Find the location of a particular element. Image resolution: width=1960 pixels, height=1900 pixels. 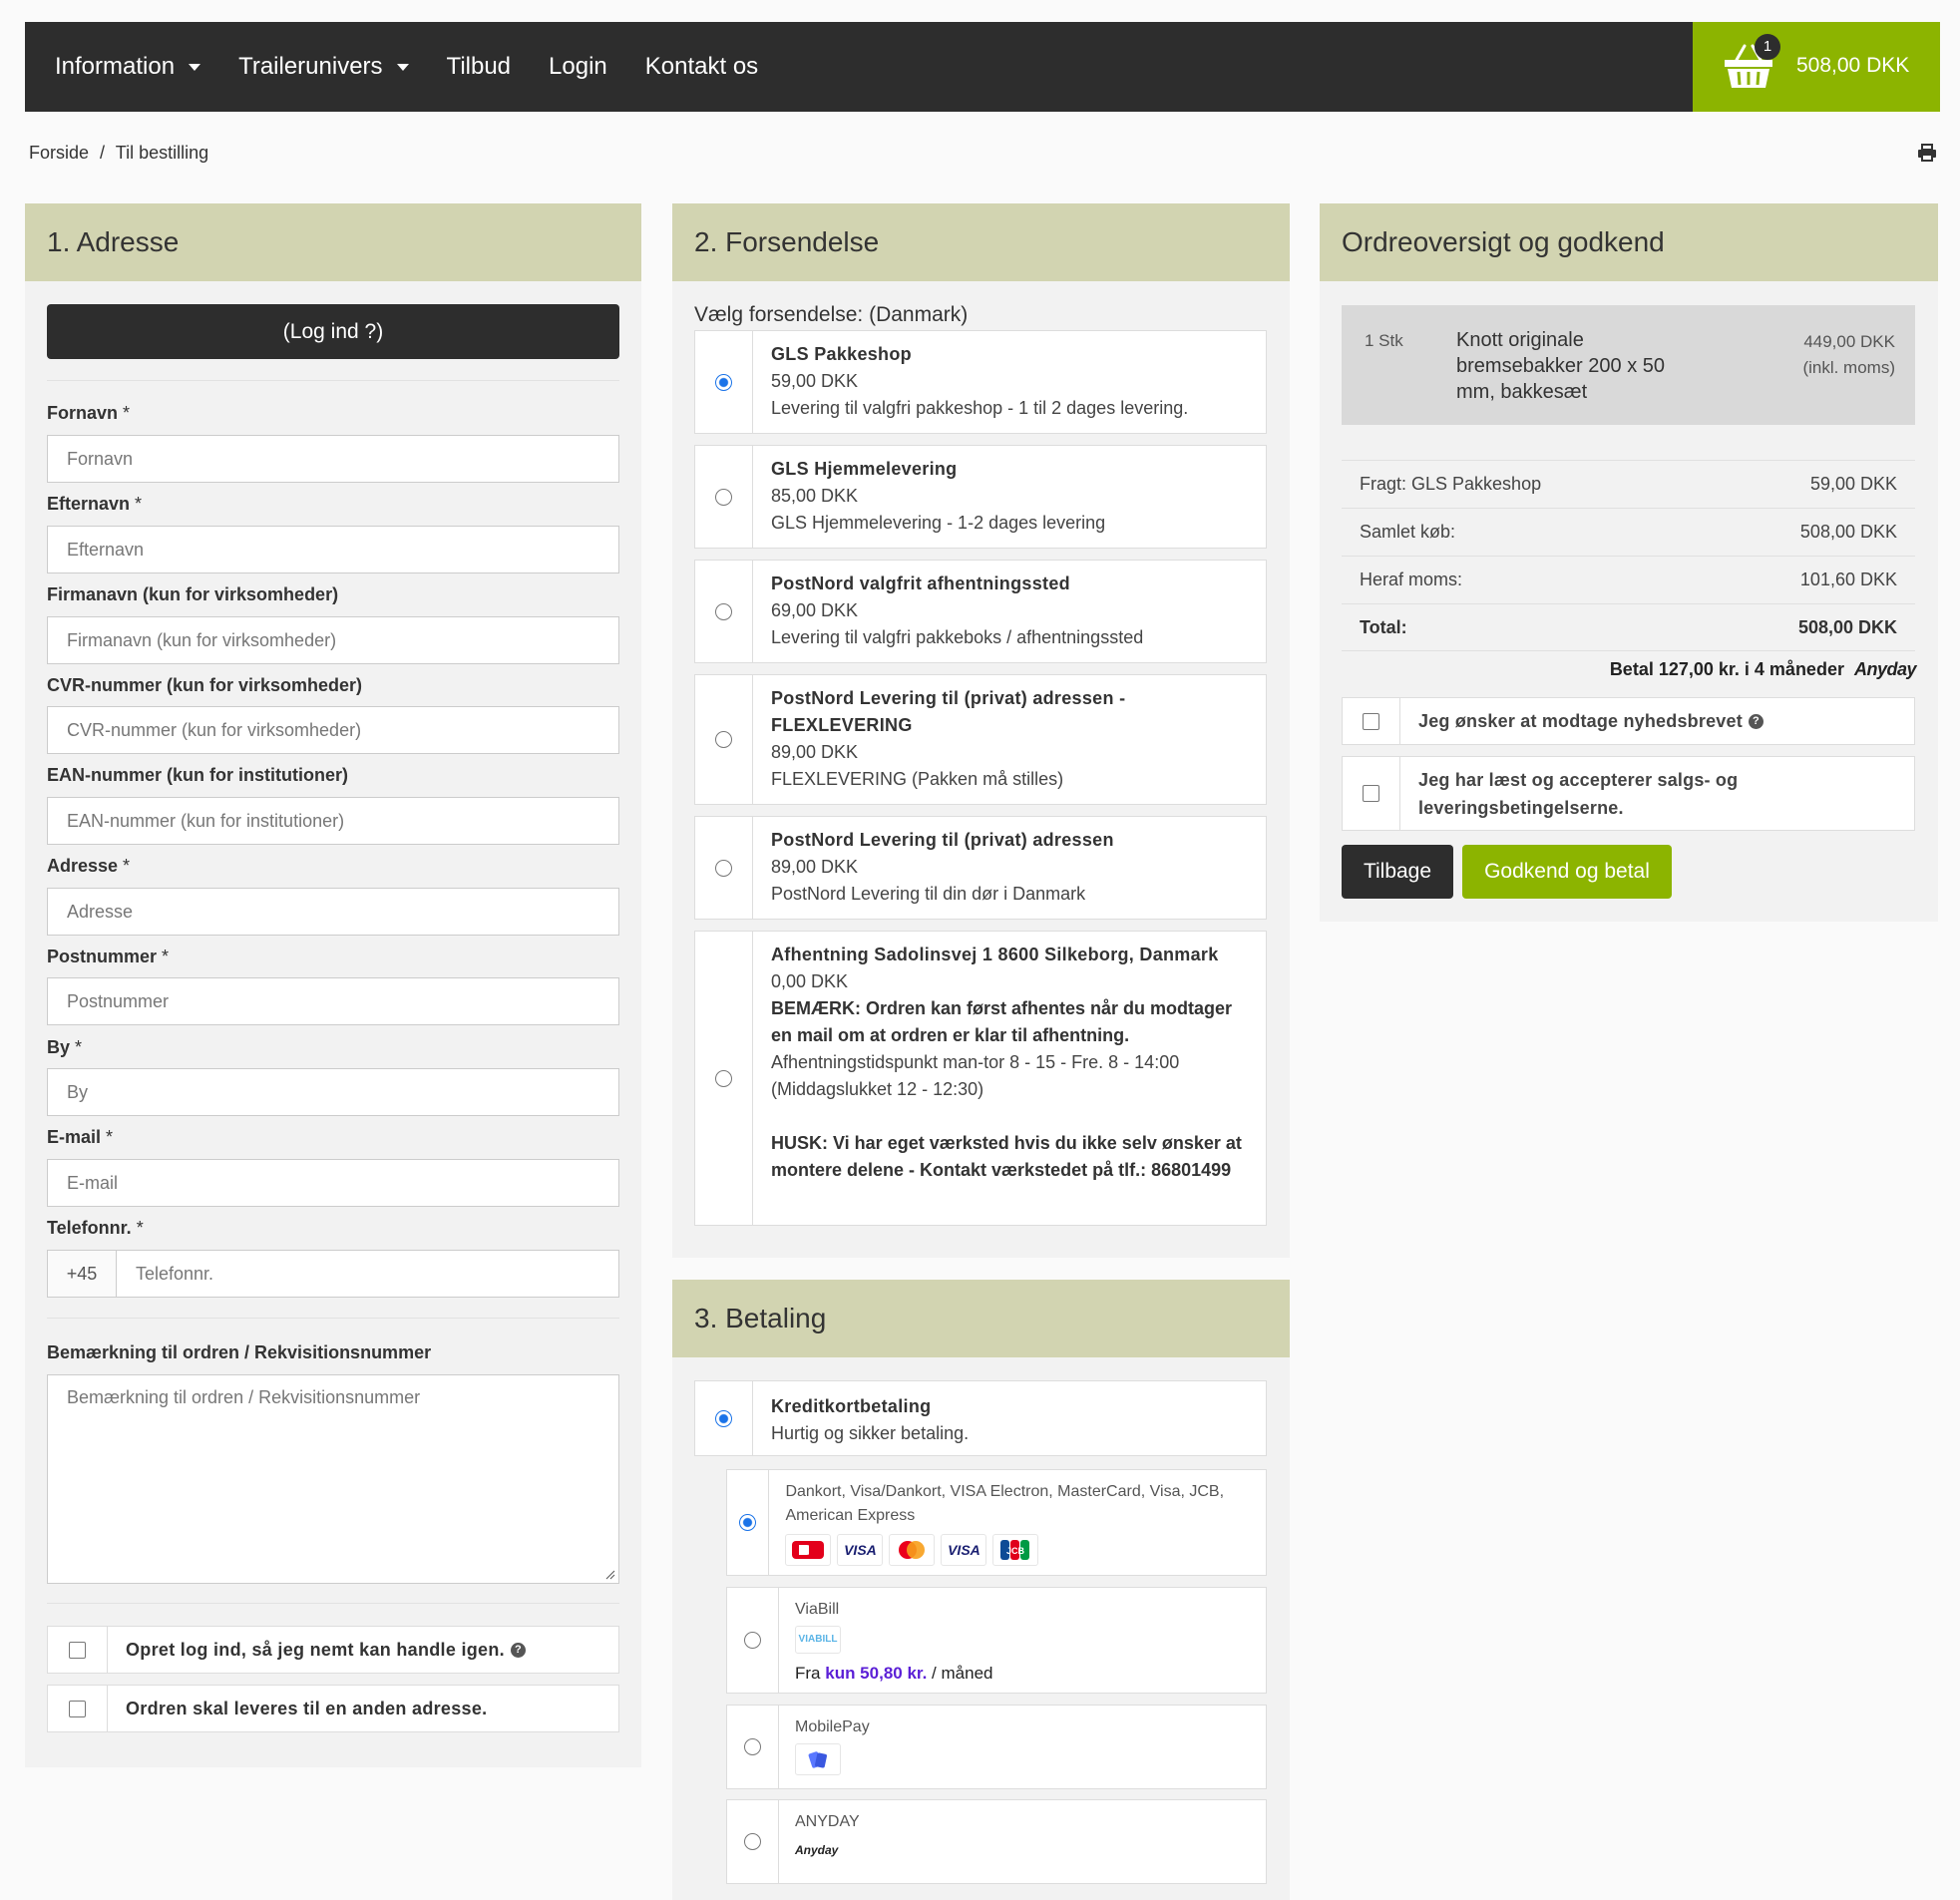

newsletter-checkbox-row: Jeg ønsker at modtage nyhedsbrevet? is located at coordinates (1629, 721).